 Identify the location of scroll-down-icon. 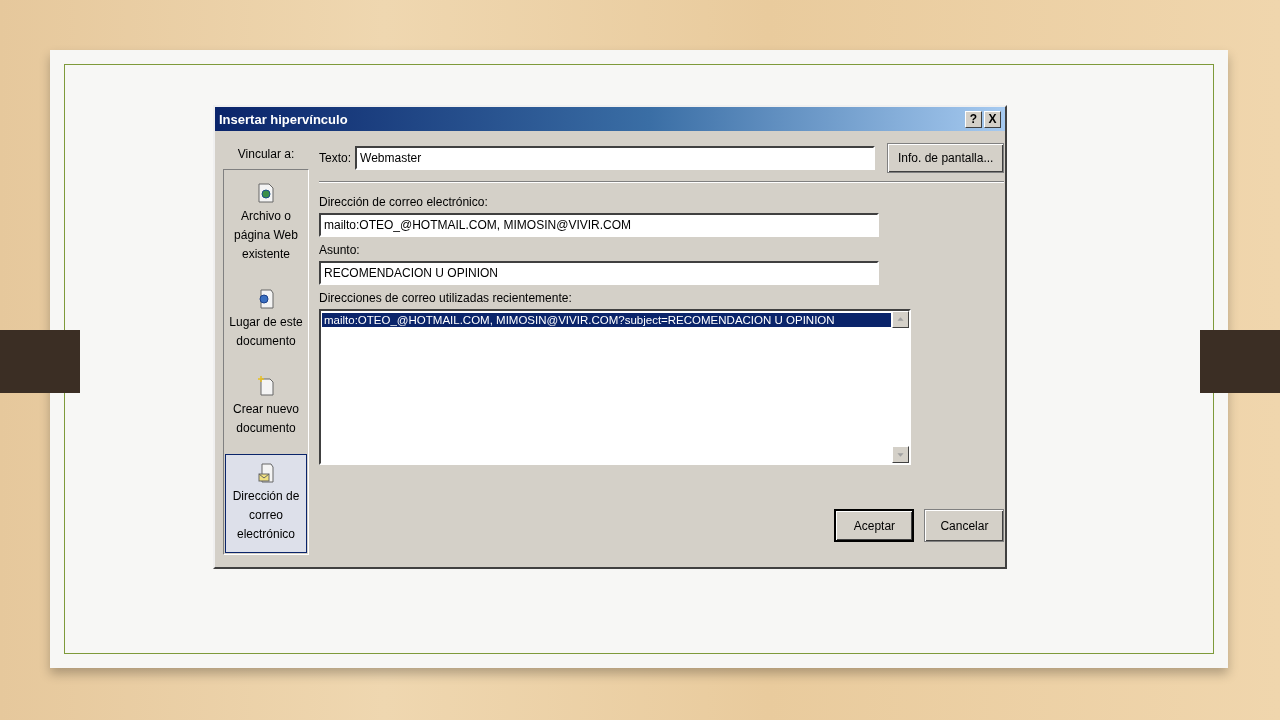
(900, 454).